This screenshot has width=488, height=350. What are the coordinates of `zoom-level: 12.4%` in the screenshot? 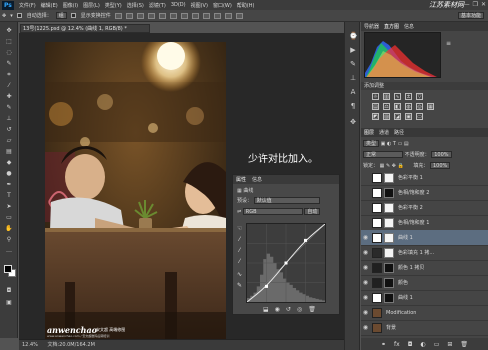 It's located at (30, 345).